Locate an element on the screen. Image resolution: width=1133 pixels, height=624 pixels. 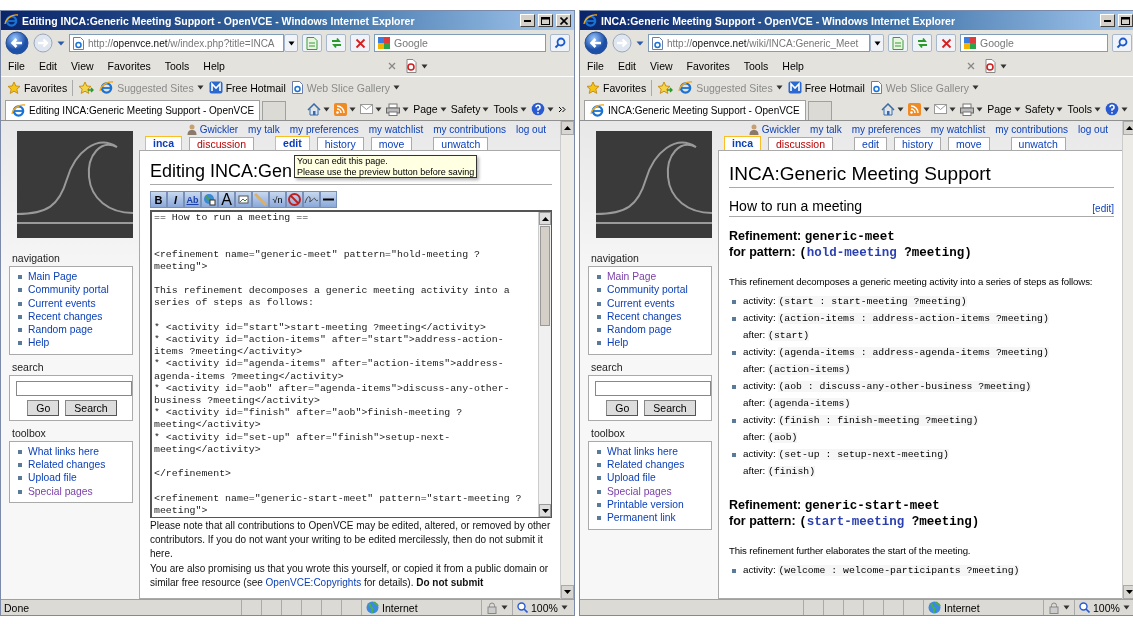
link-button: Ab is located at coordinates (192, 199).